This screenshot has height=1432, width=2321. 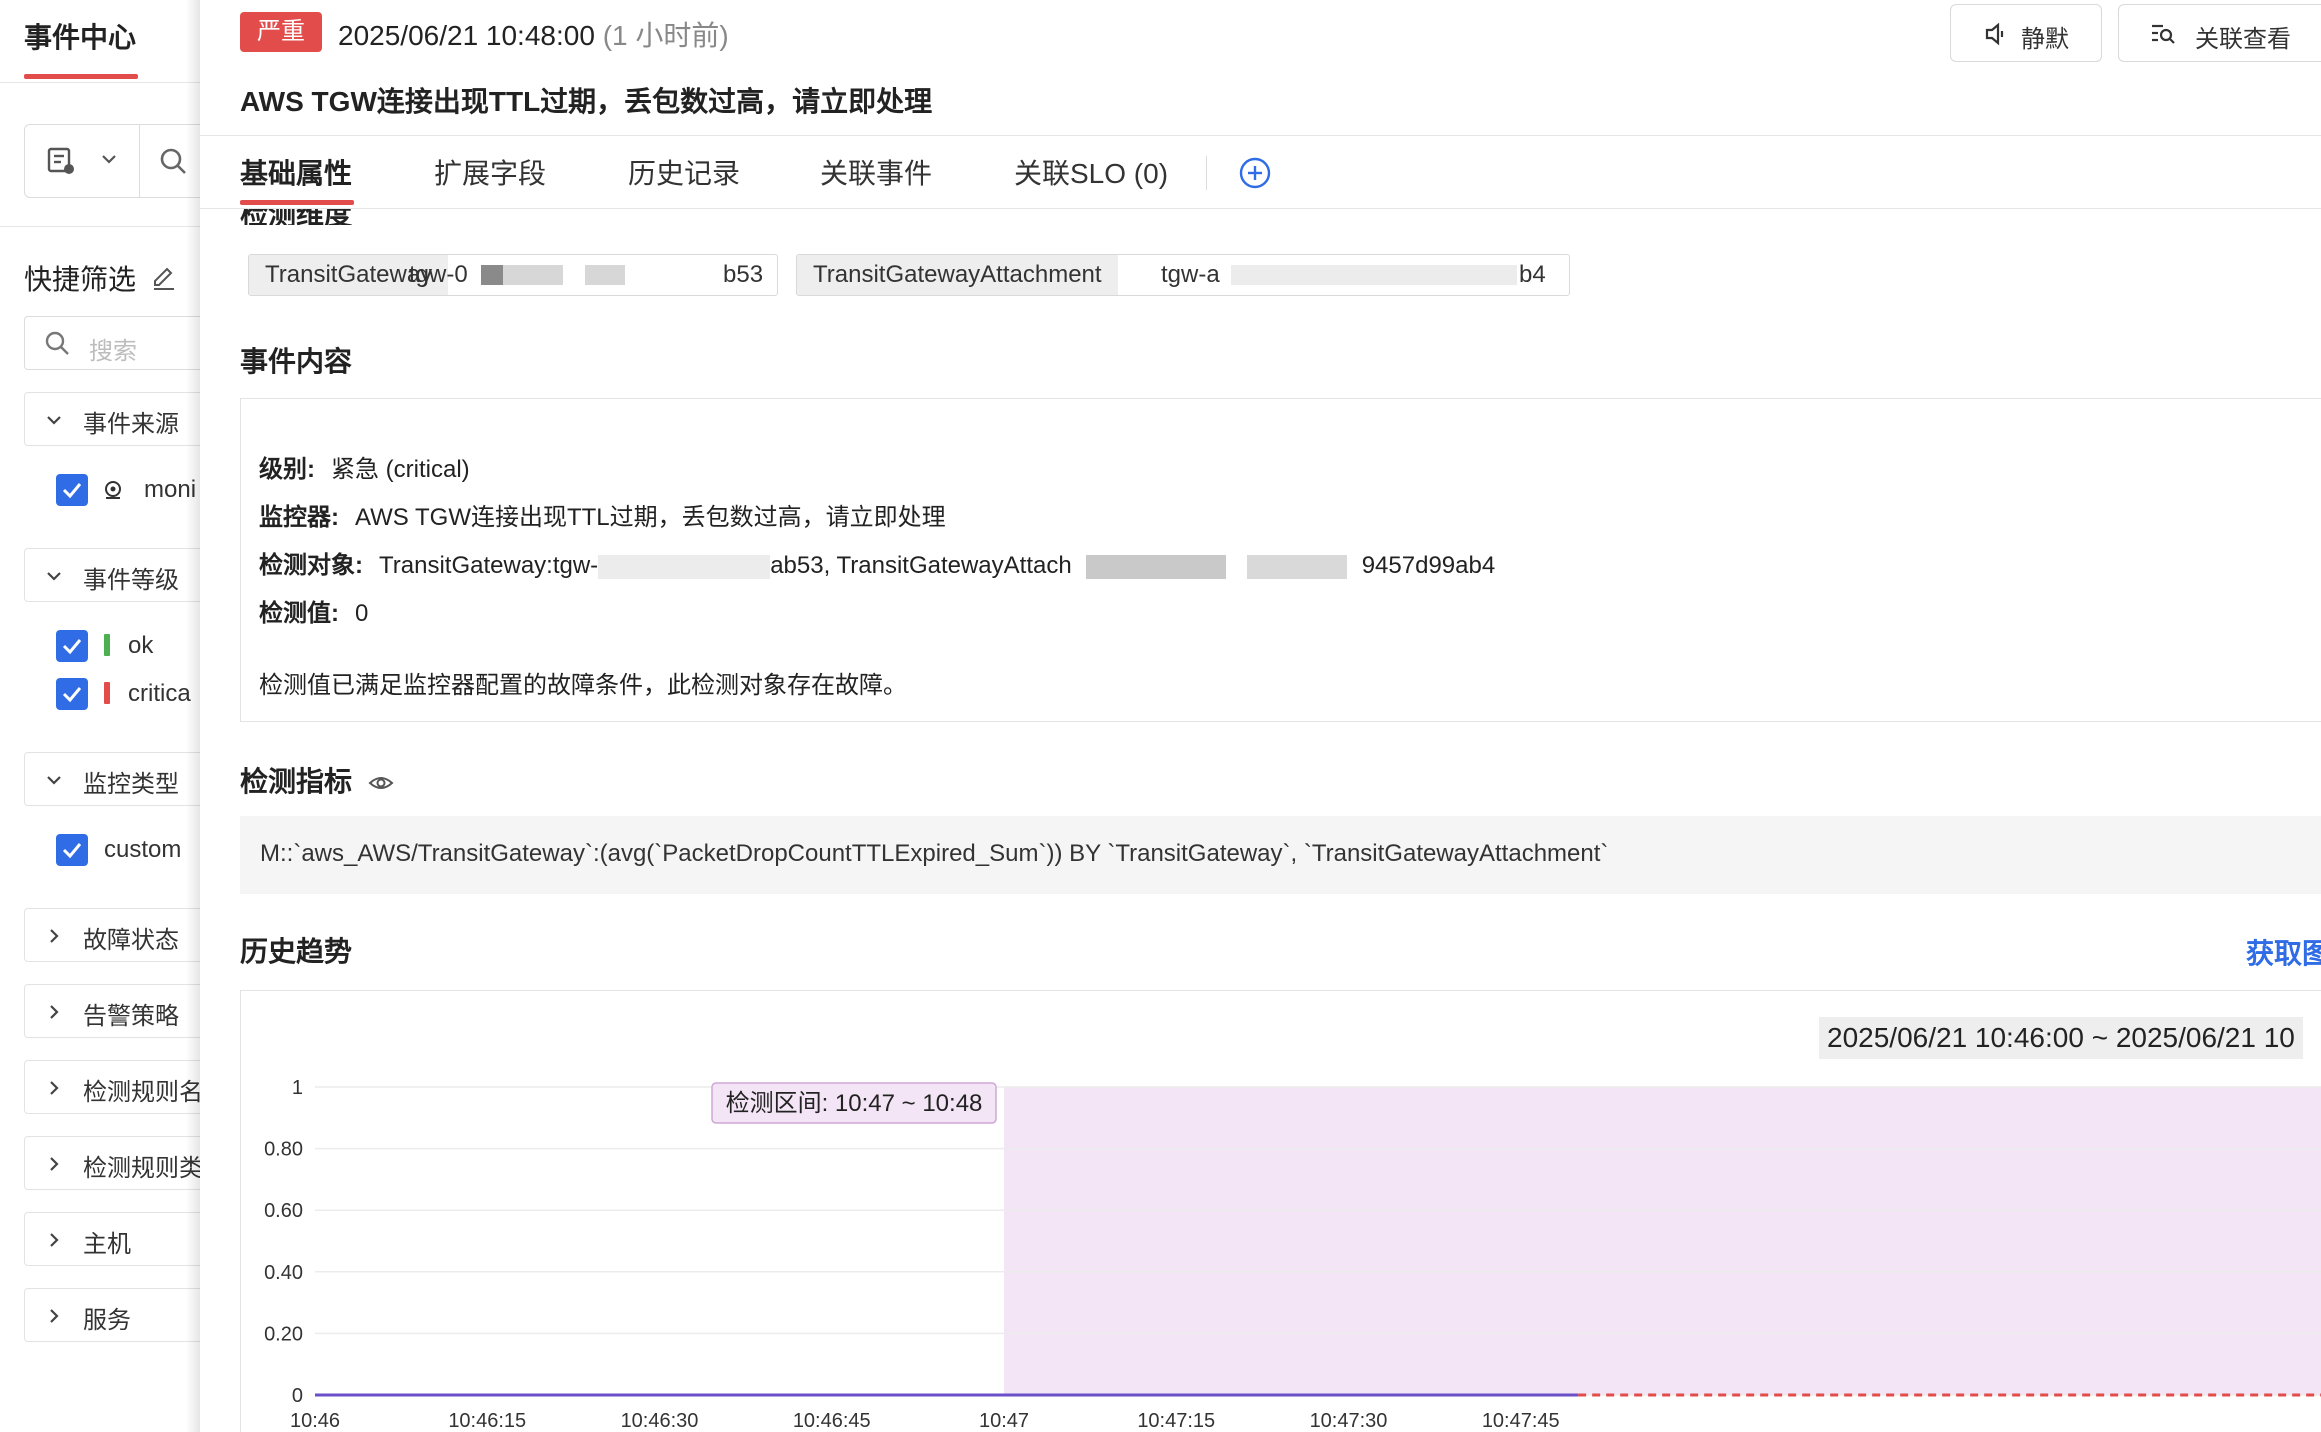 What do you see at coordinates (281, 32) in the screenshot?
I see `severity-badge: 严重` at bounding box center [281, 32].